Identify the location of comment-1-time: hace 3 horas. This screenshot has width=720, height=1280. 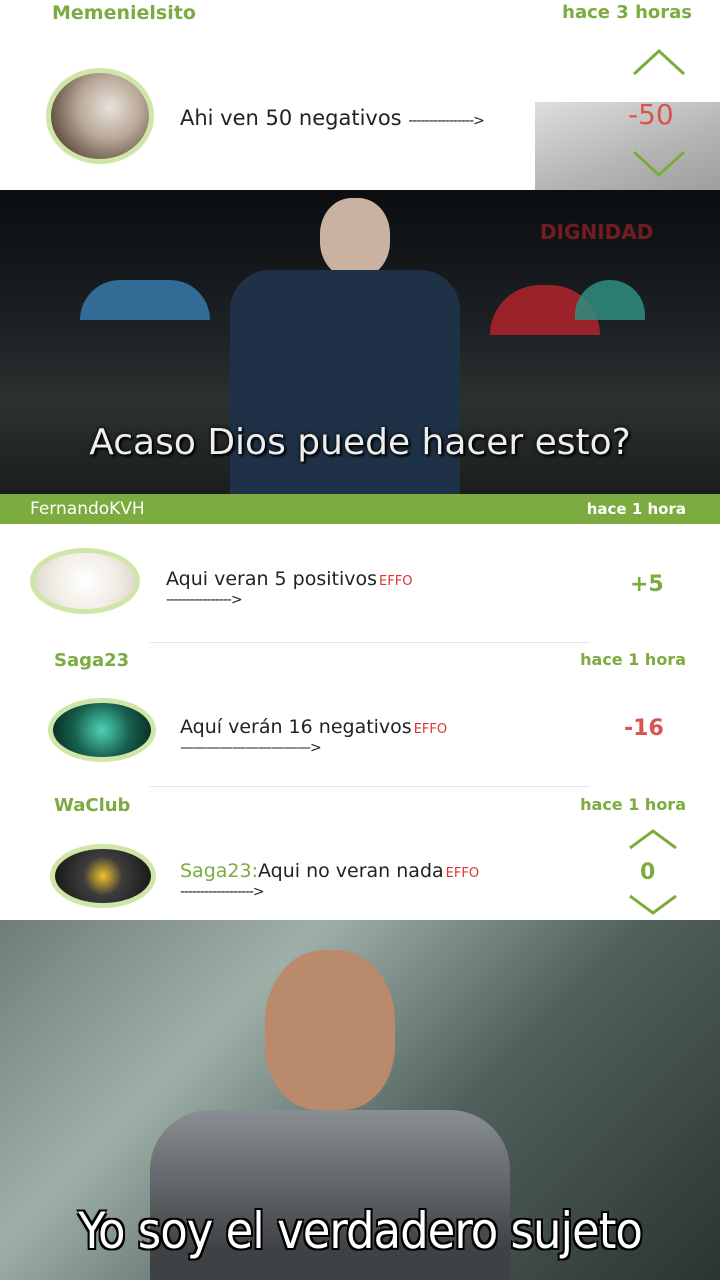
(627, 12).